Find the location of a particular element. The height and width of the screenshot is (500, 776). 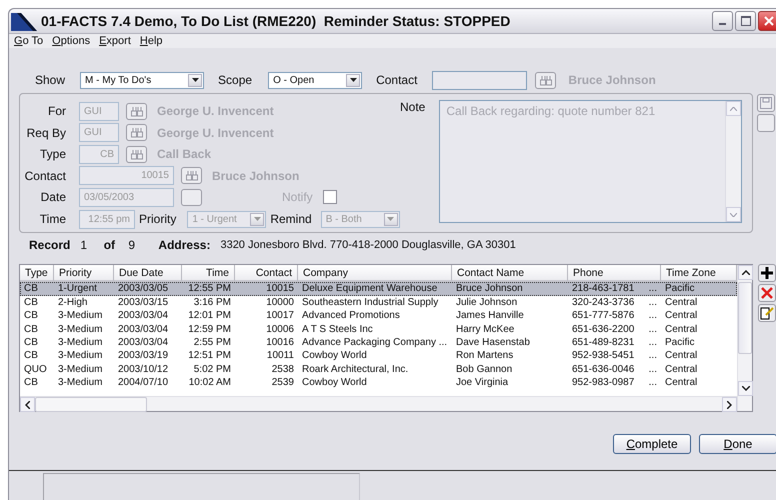

field-label: Contact is located at coordinates (45, 175).